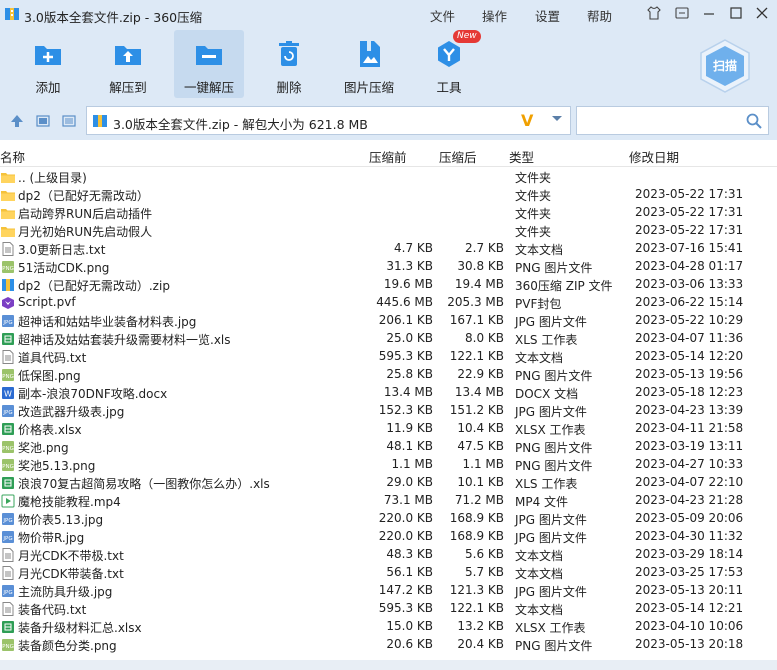 The height and width of the screenshot is (670, 777). What do you see at coordinates (476, 410) in the screenshot?
I see `file-packed-size: 151.2 KB` at bounding box center [476, 410].